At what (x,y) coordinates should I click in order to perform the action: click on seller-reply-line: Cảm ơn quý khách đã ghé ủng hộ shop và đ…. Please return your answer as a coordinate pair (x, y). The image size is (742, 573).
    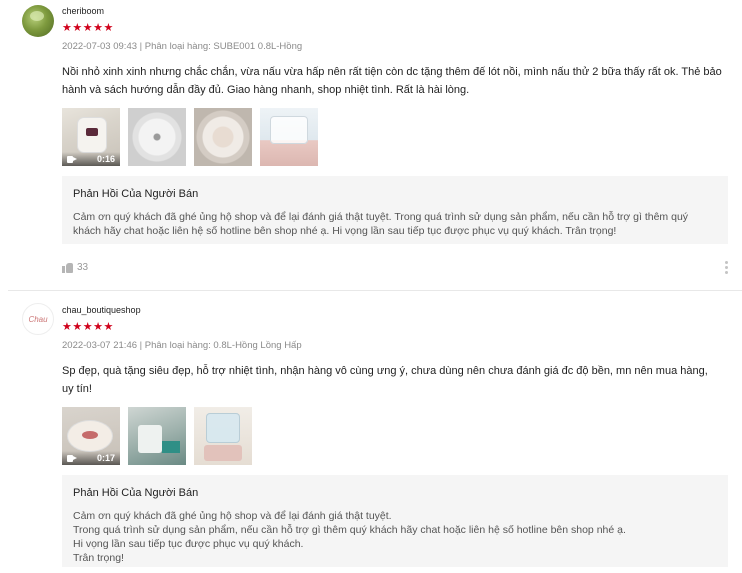
    Looking at the image, I should click on (232, 516).